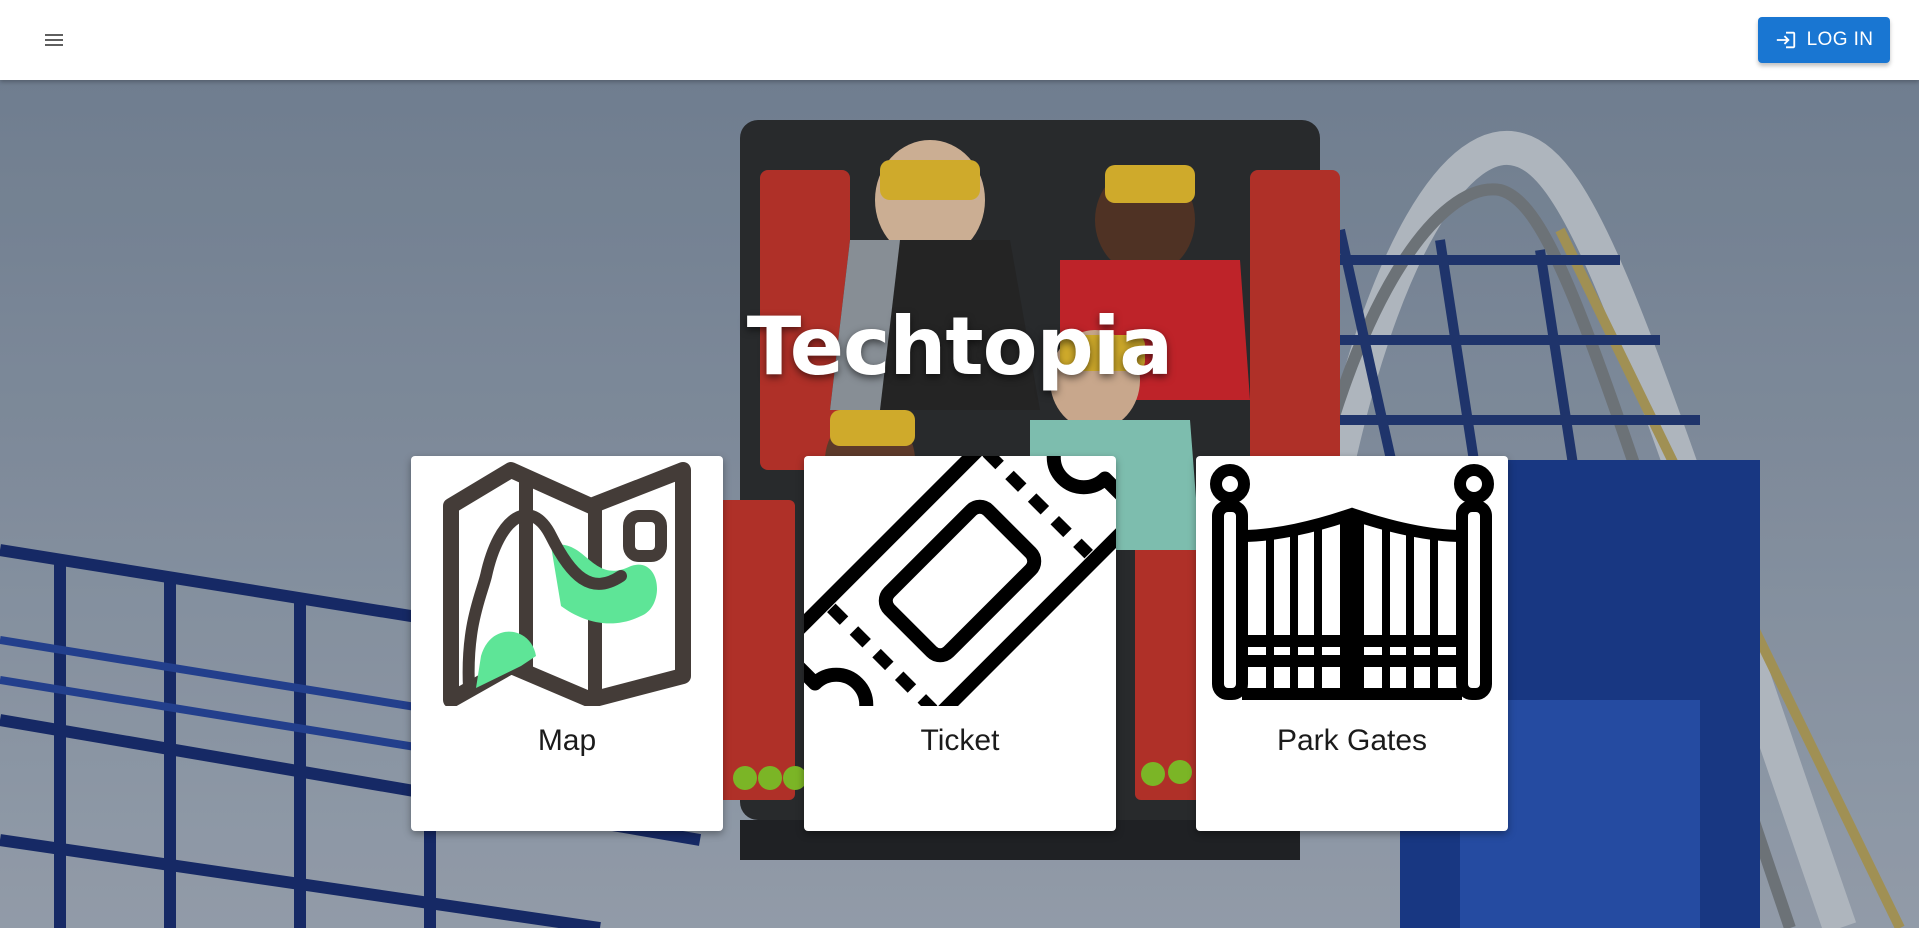  Describe the element at coordinates (1352, 740) in the screenshot. I see `park-gates-label: Park Gates` at that location.